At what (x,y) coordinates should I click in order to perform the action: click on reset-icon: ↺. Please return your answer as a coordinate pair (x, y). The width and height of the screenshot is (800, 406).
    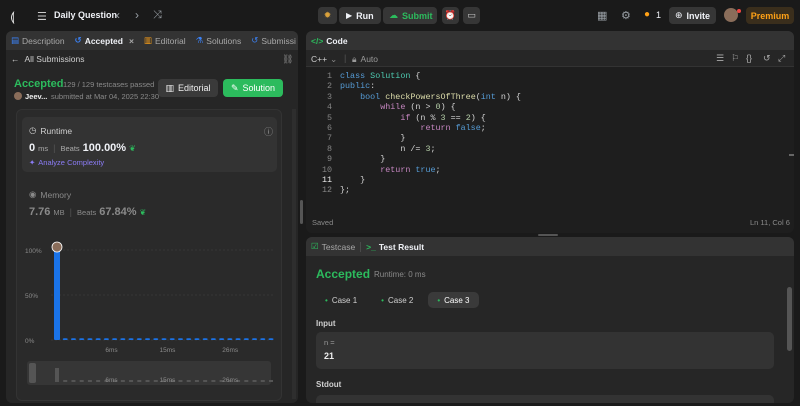
    Looking at the image, I should click on (767, 58).